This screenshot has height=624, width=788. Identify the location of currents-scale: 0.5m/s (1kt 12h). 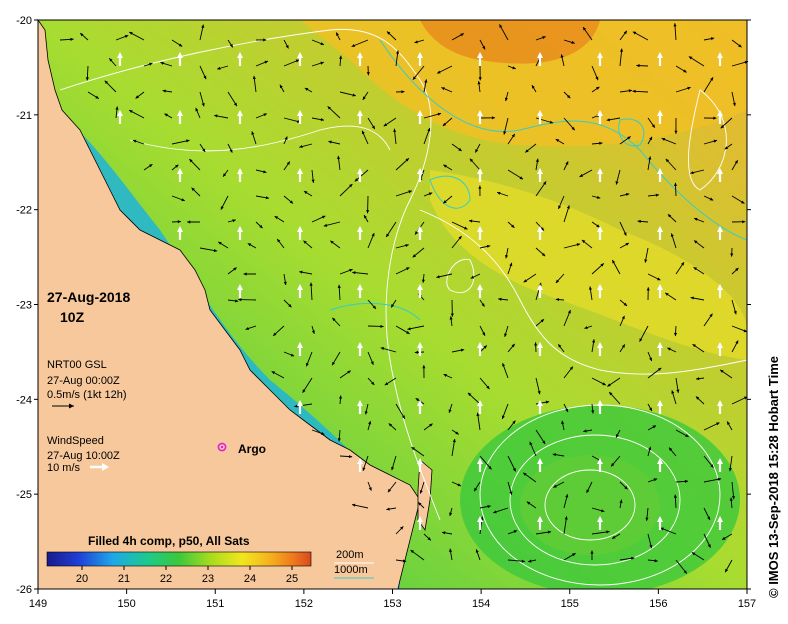
(86, 395).